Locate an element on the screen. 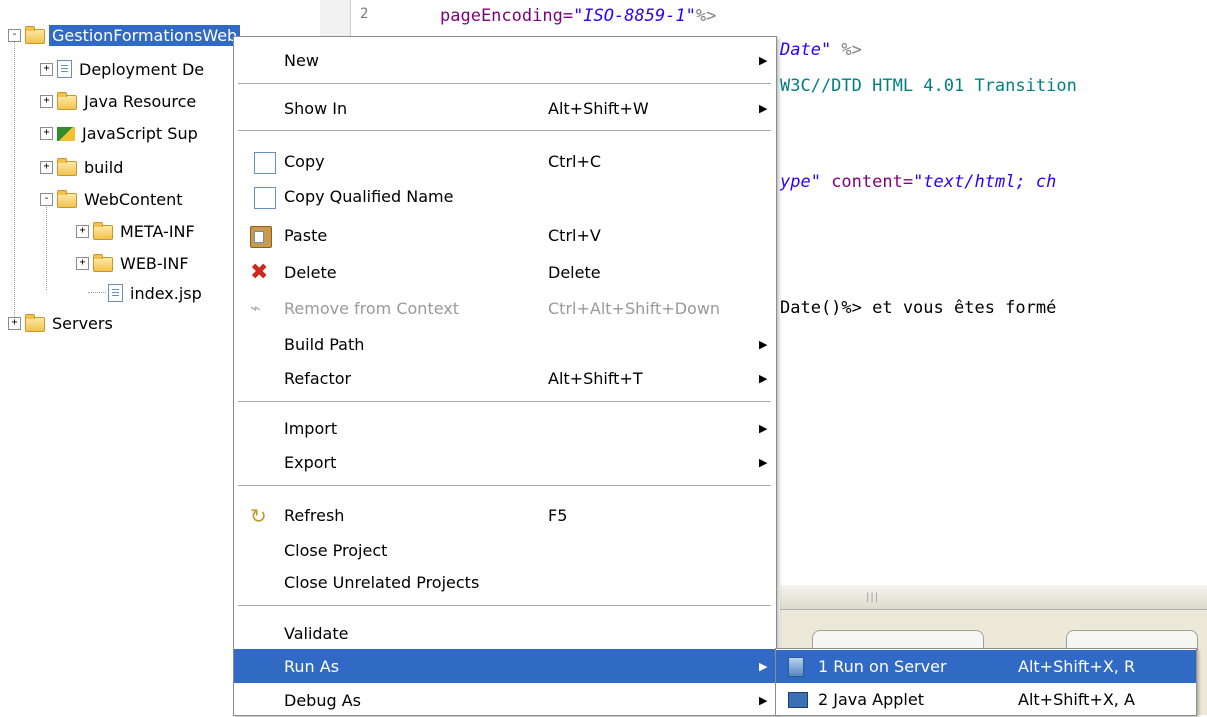 This screenshot has width=1207, height=717. menu-item-label: Copy Qualified Name is located at coordinates (369, 196).